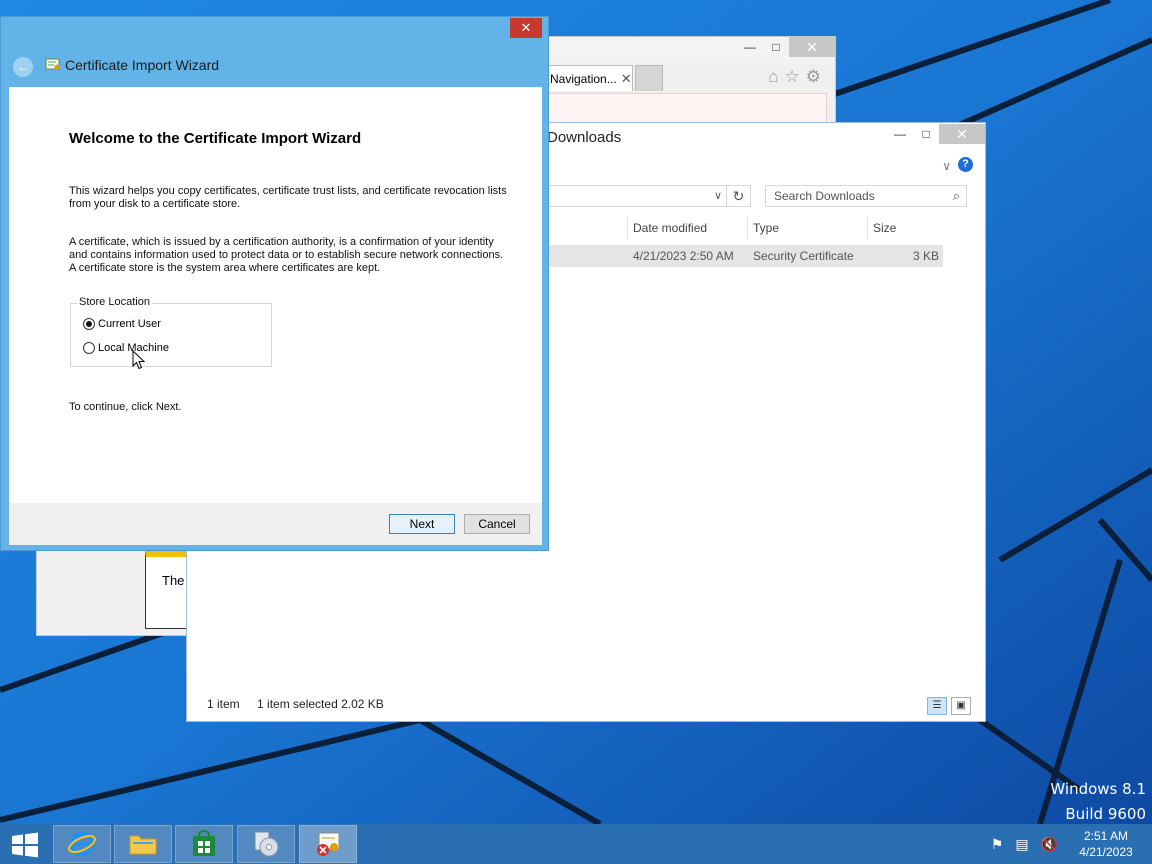 The image size is (1152, 864). Describe the element at coordinates (997, 844) in the screenshot. I see `action-center-flag-icon: ⚑` at that location.